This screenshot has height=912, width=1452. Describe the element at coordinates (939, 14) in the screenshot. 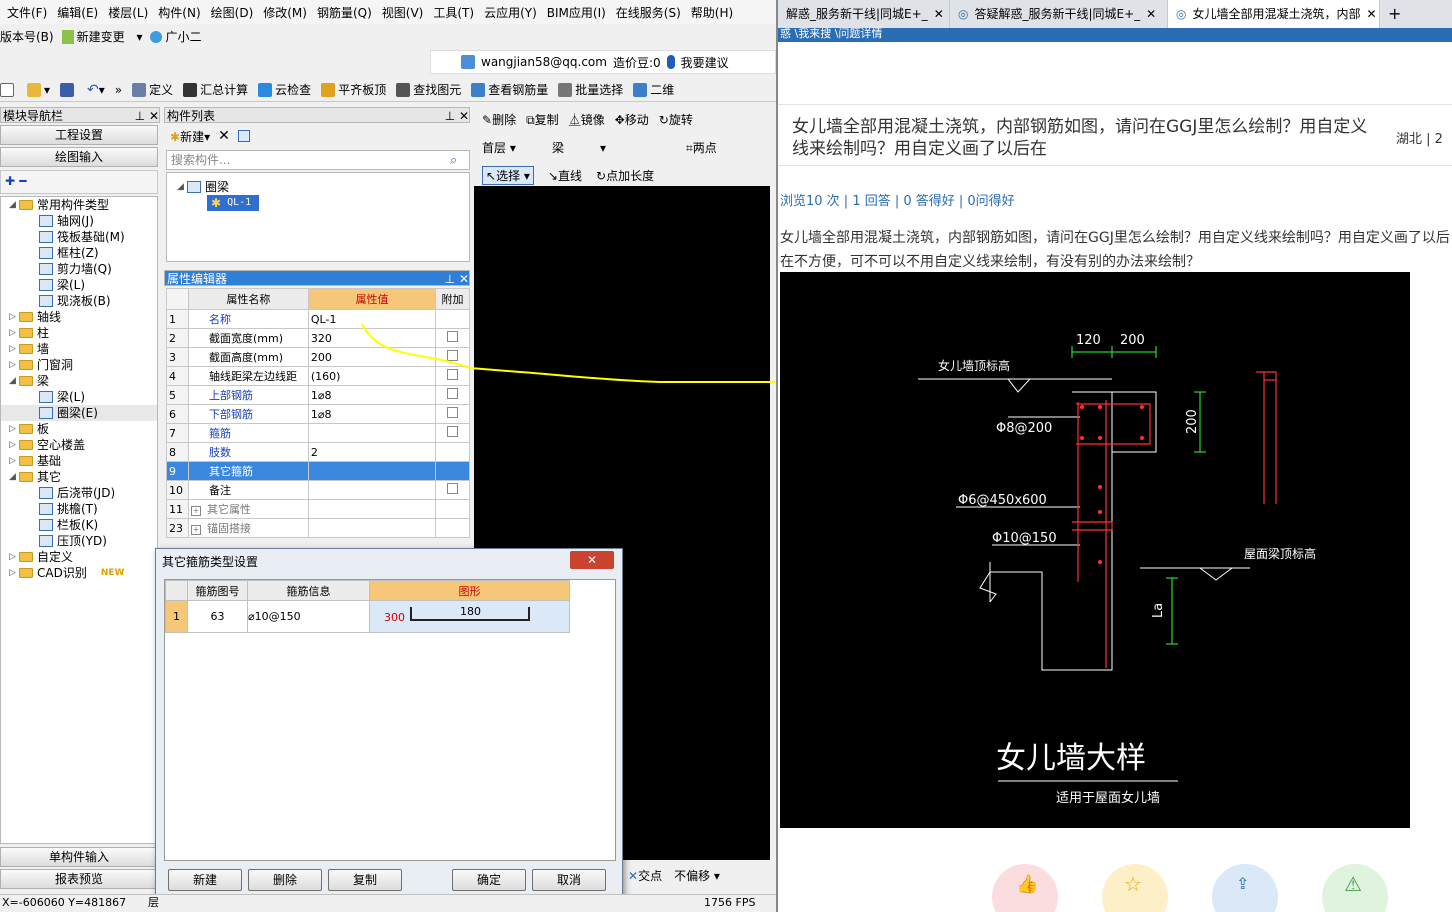

I see `close-icon: ✕` at that location.